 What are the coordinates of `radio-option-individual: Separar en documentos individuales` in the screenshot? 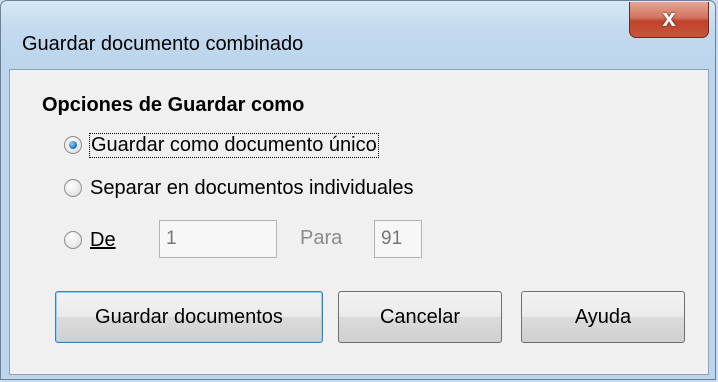 It's located at (239, 188).